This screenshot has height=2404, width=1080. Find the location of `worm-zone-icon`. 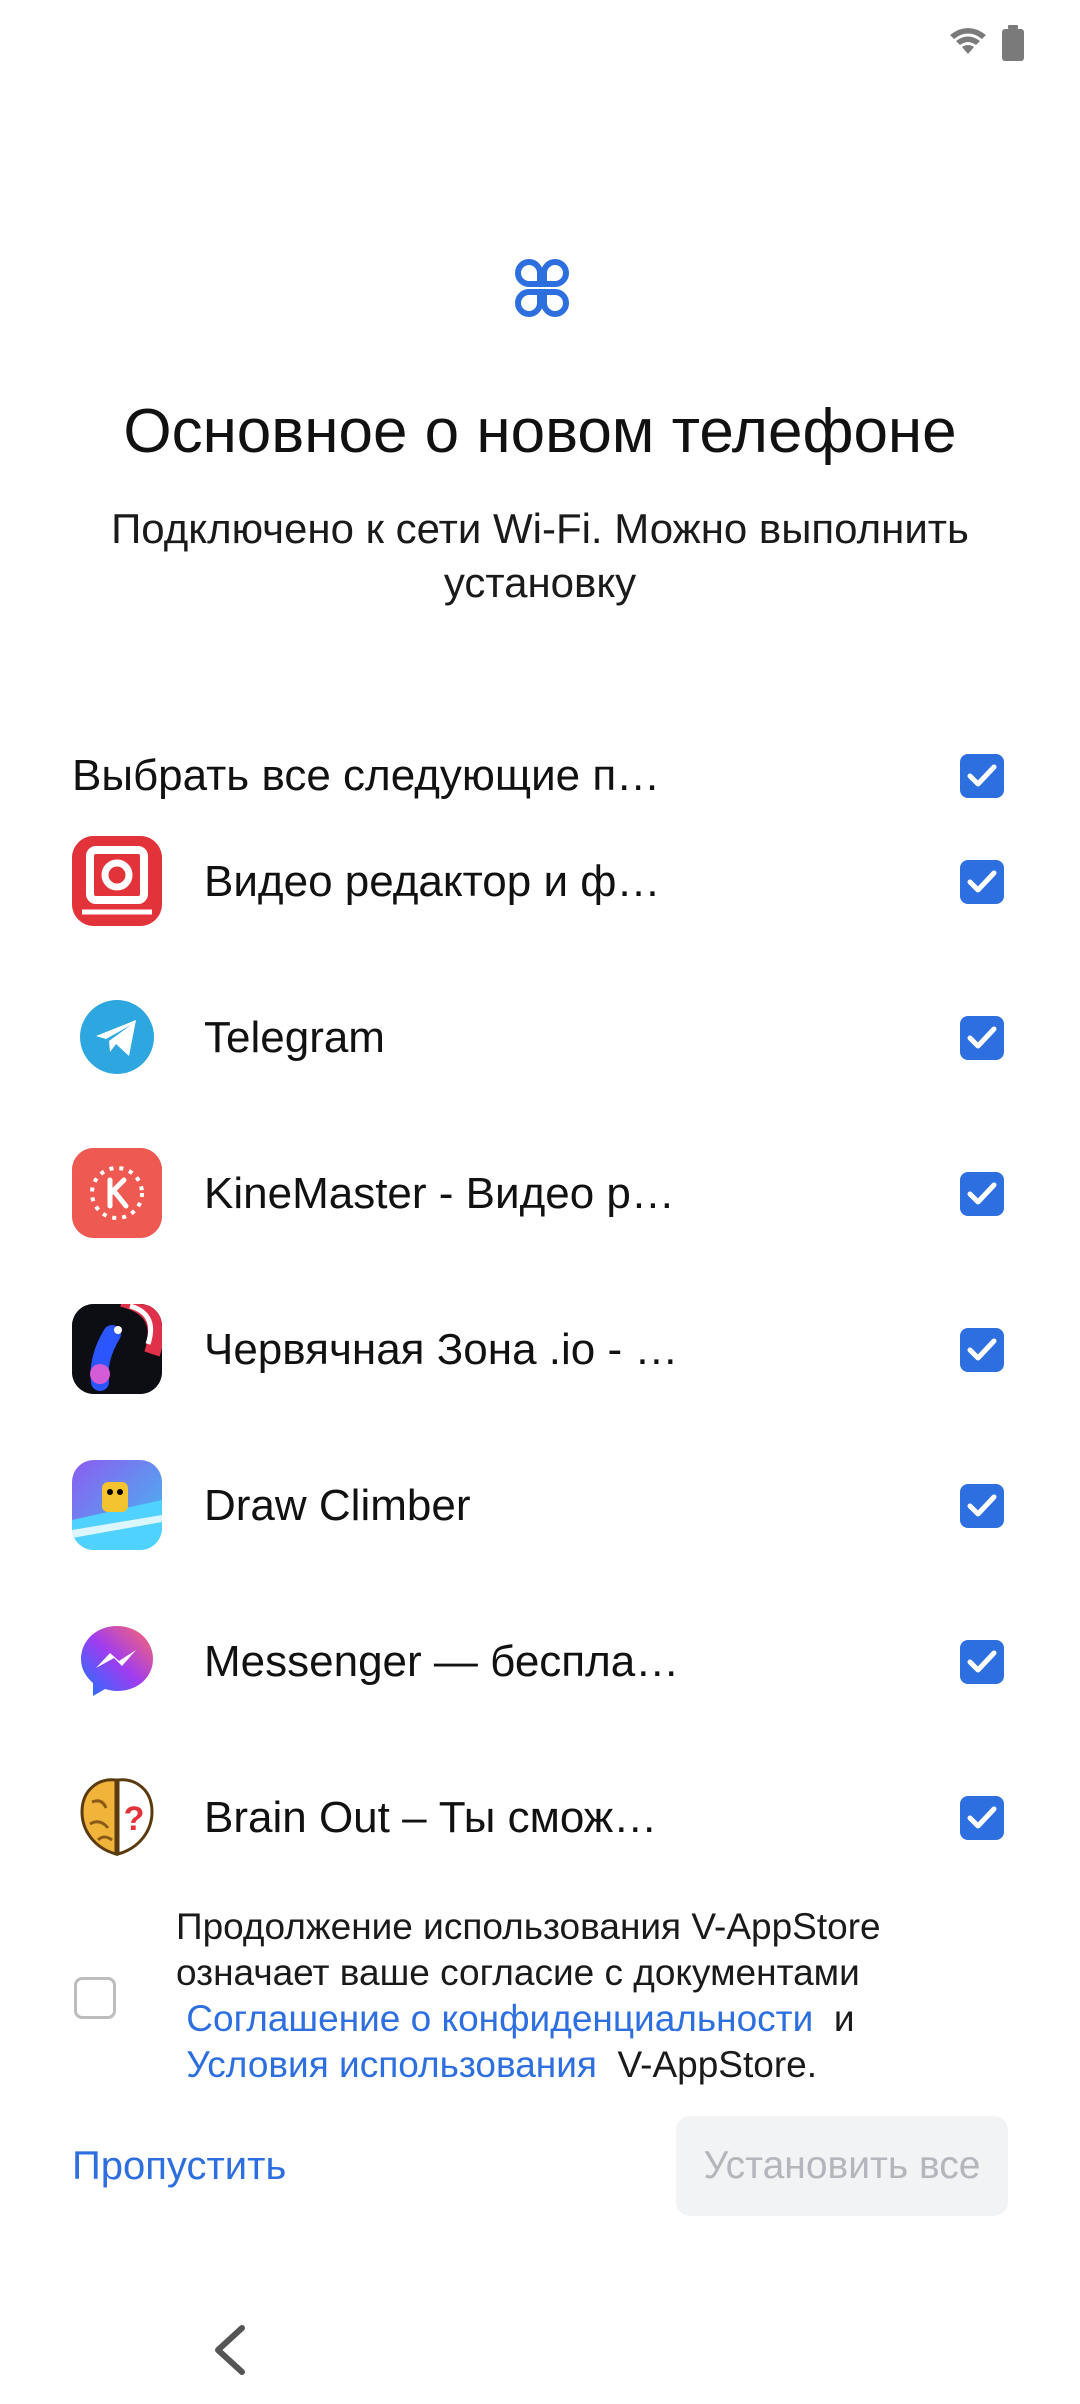

worm-zone-icon is located at coordinates (117, 1349).